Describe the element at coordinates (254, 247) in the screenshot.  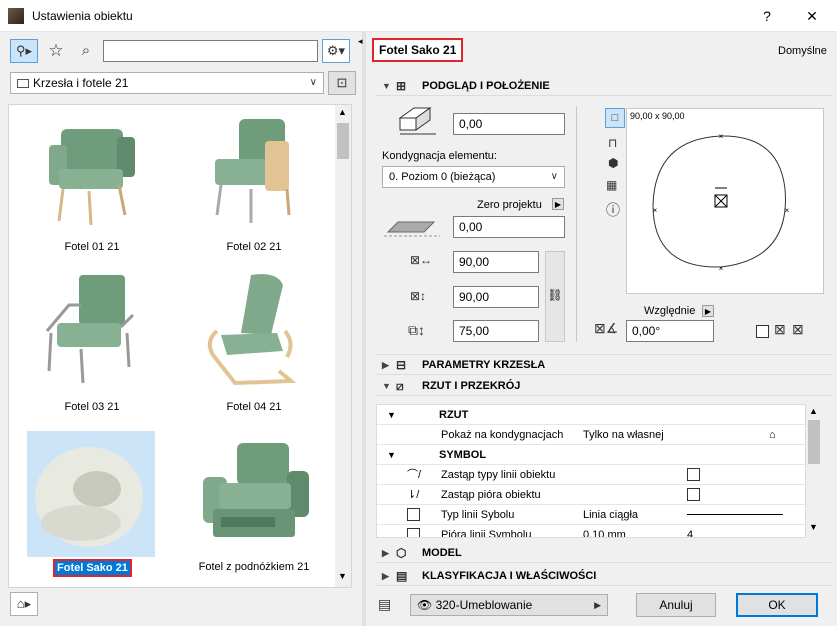
I see `item-label-fotel-02: Fotel 02 21` at that location.